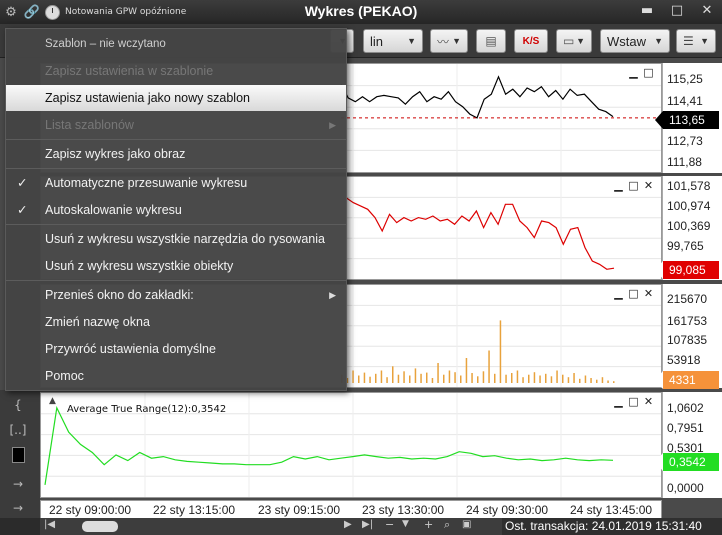  I want to click on scroll-right-icon: ▶, so click(348, 524).